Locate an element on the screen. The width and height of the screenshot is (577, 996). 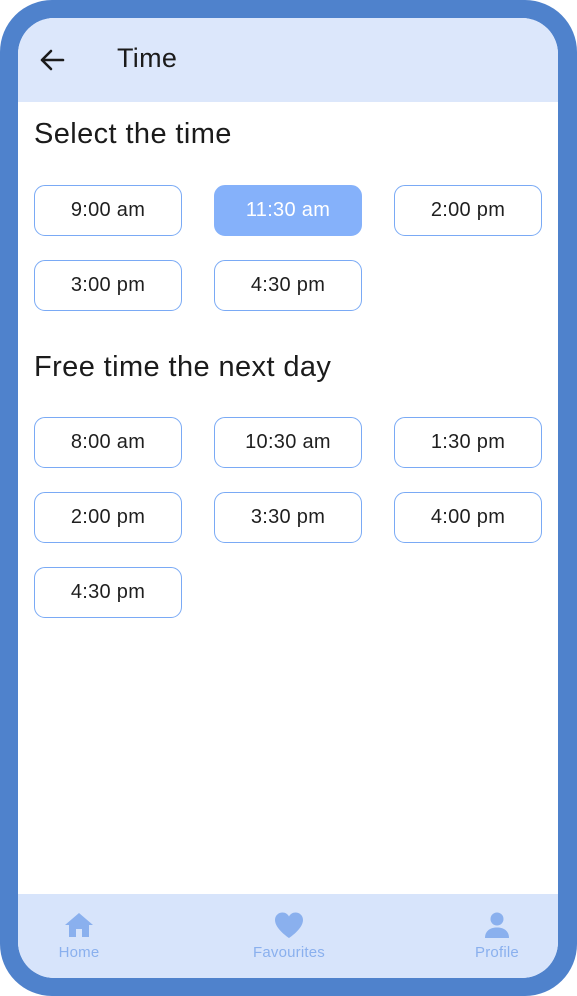
time-slot: 10:30 am is located at coordinates (288, 442).